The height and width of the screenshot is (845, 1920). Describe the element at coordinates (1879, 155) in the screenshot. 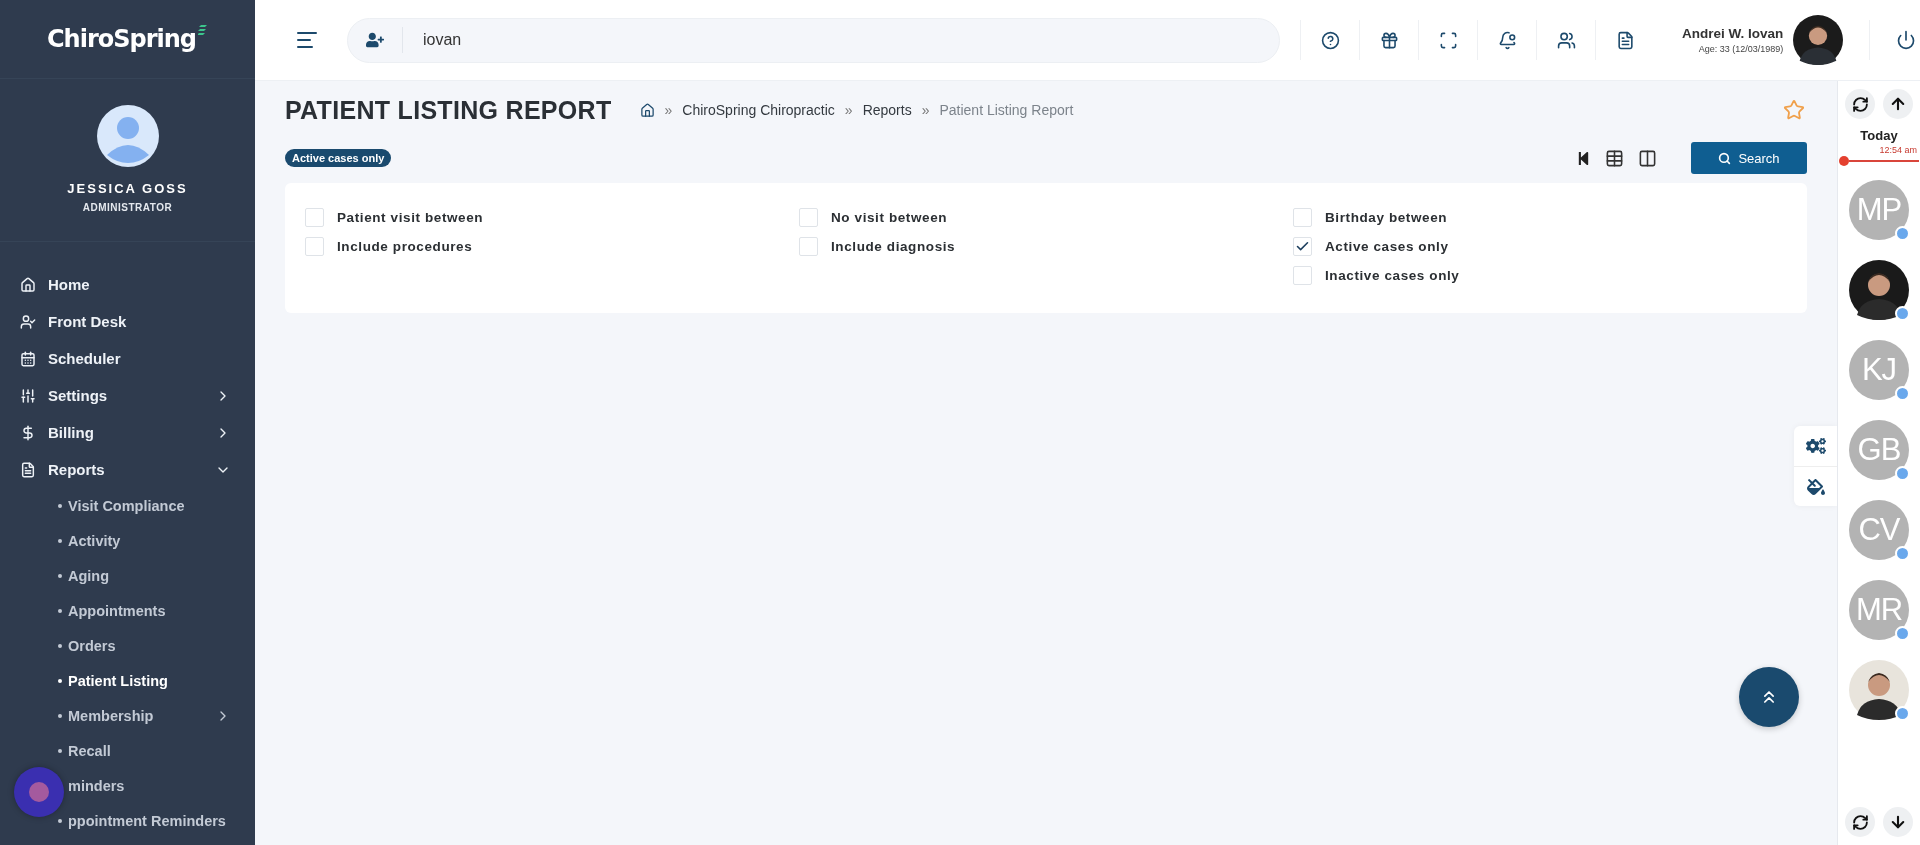

I see `current-time-line: 12:54 am` at that location.